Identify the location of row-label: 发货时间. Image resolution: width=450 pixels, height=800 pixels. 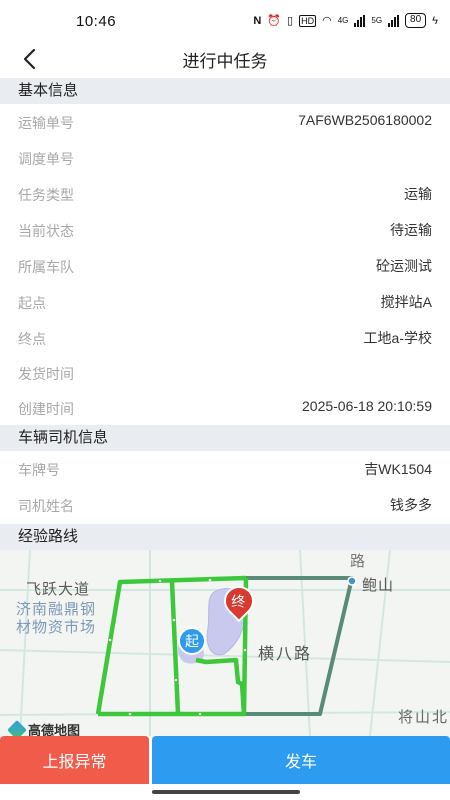
(46, 374).